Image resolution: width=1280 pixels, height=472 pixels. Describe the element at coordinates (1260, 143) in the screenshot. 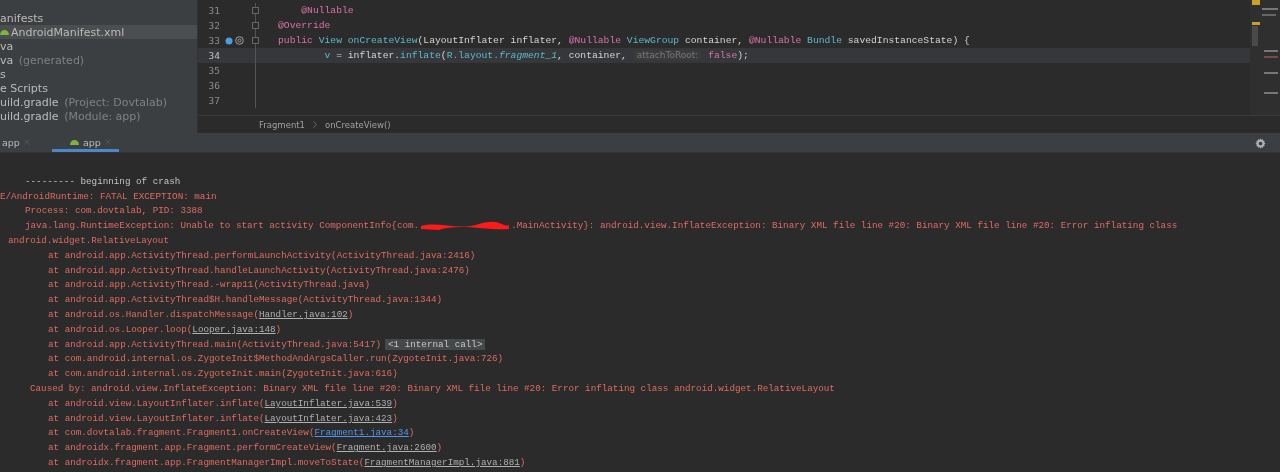

I see `settings-icon` at that location.